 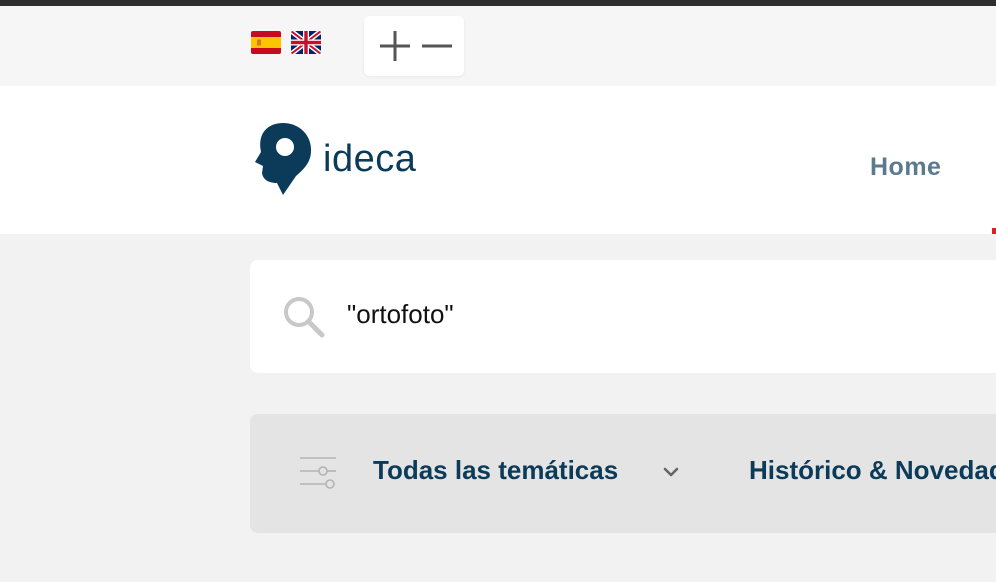 I want to click on zoom-out-button, so click(x=437, y=46).